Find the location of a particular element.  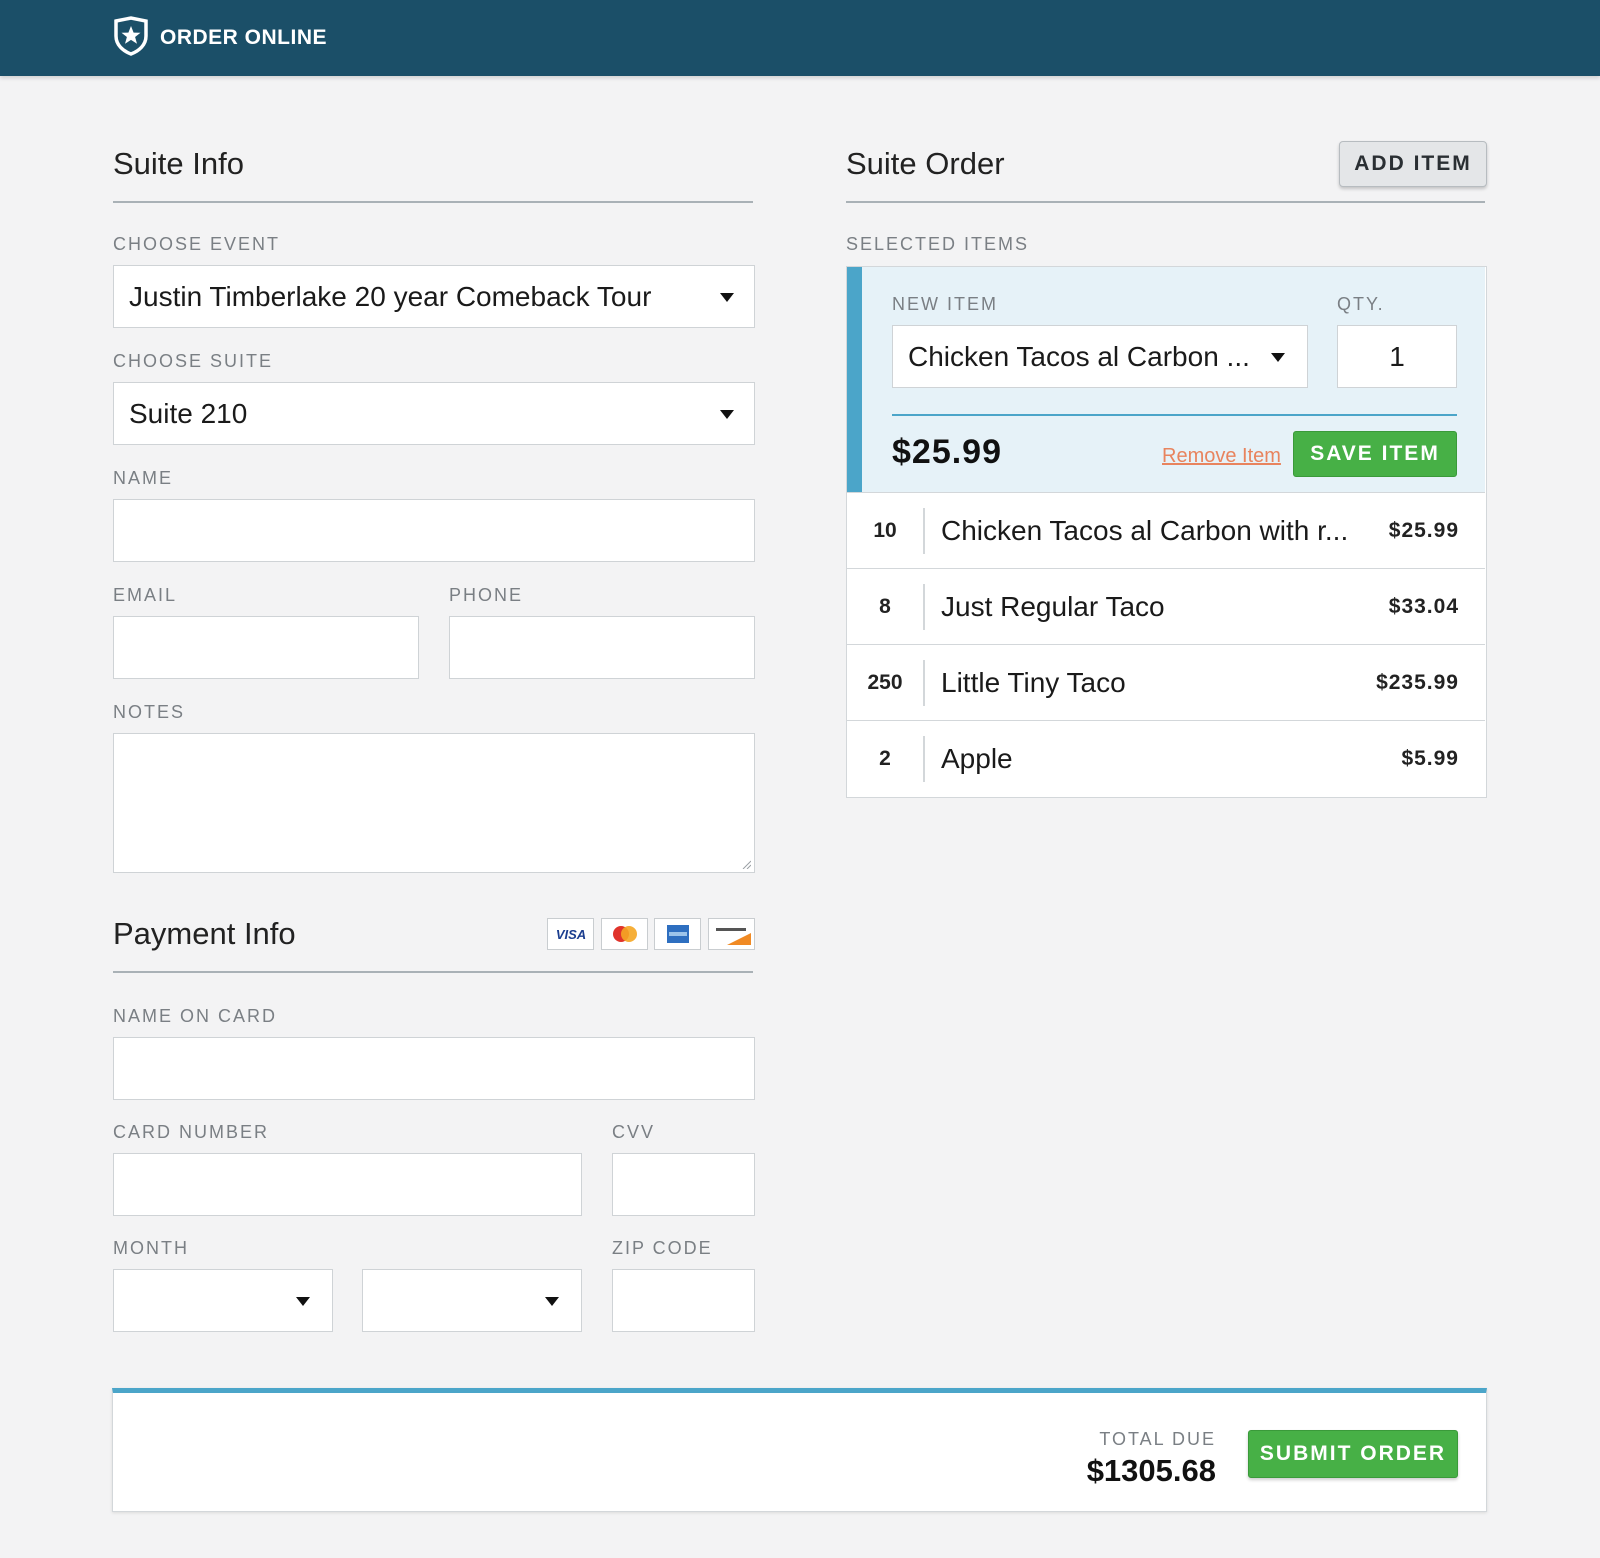

email-label: EMAIL is located at coordinates (145, 595).